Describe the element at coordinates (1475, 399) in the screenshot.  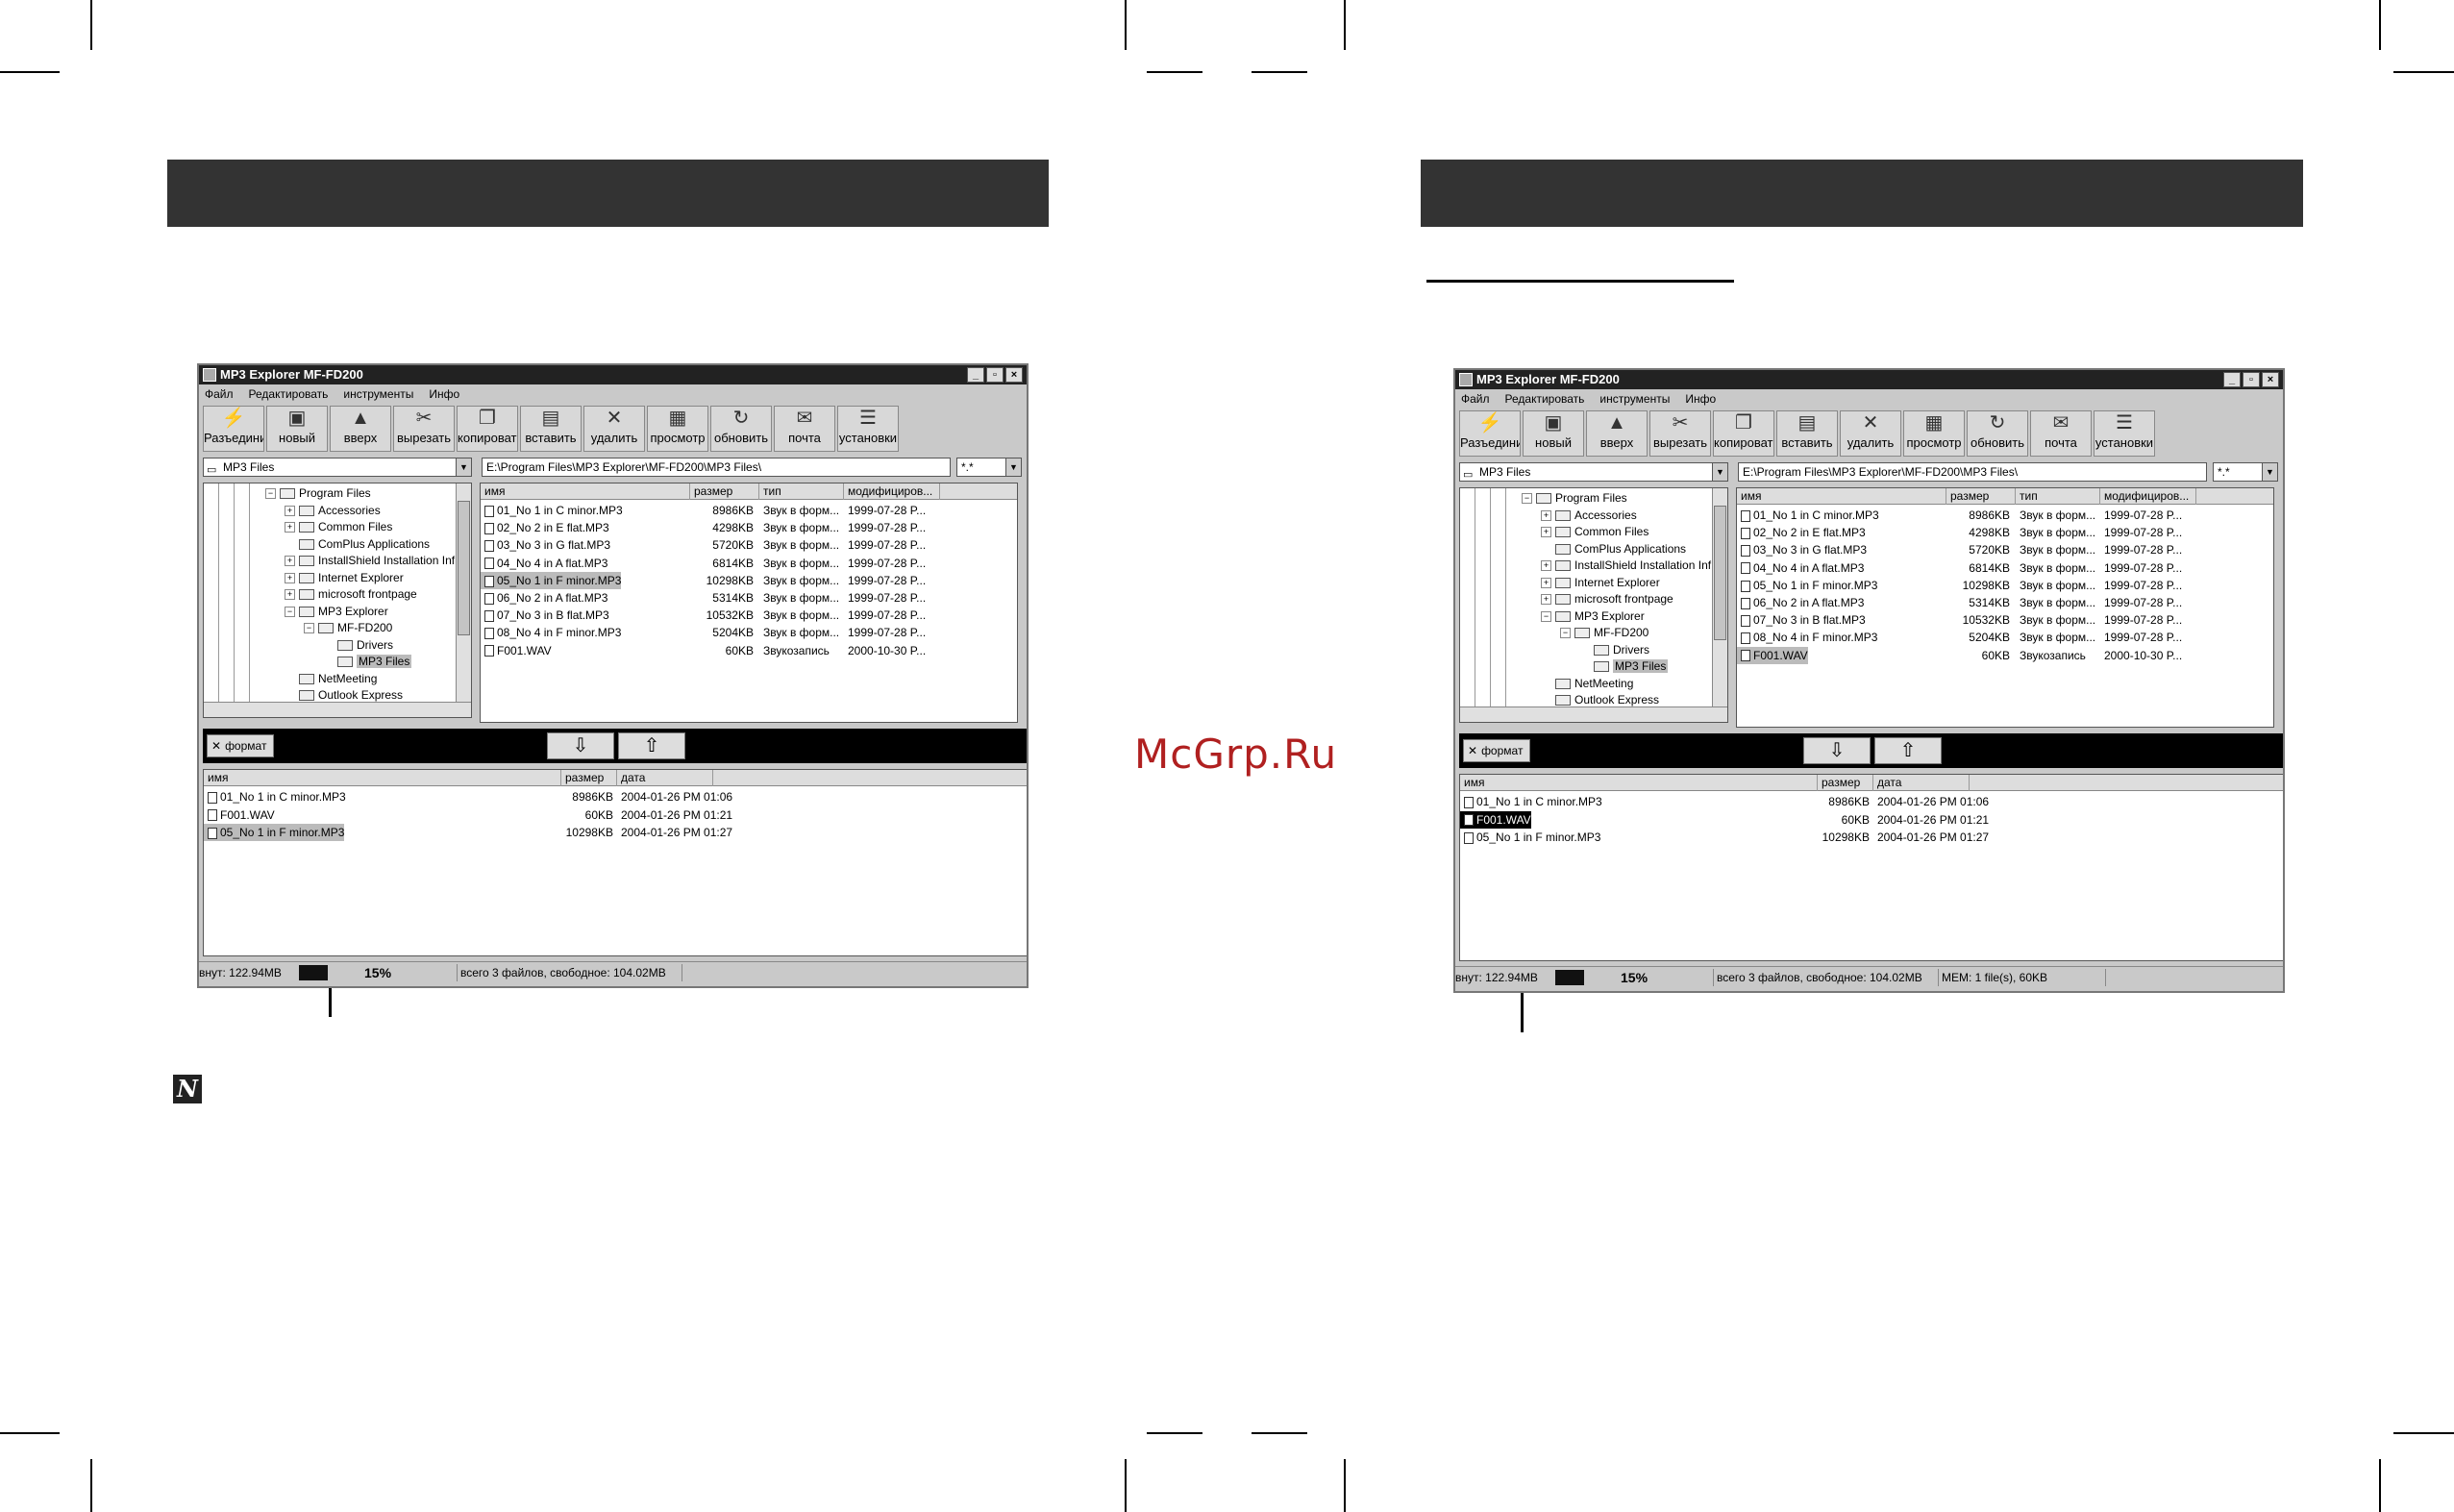
I see `menu-file: Файл` at that location.